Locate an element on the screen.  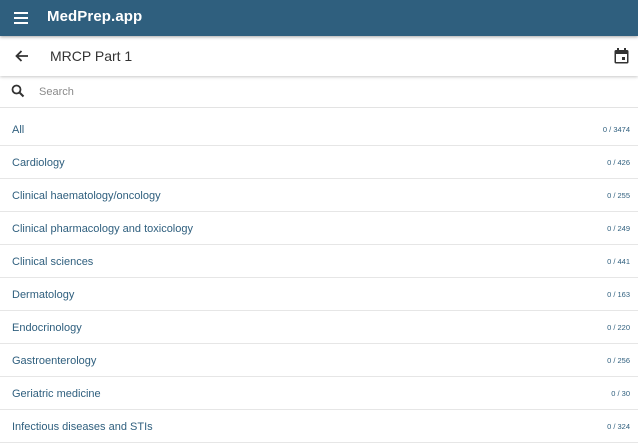
back-button is located at coordinates (22, 56).